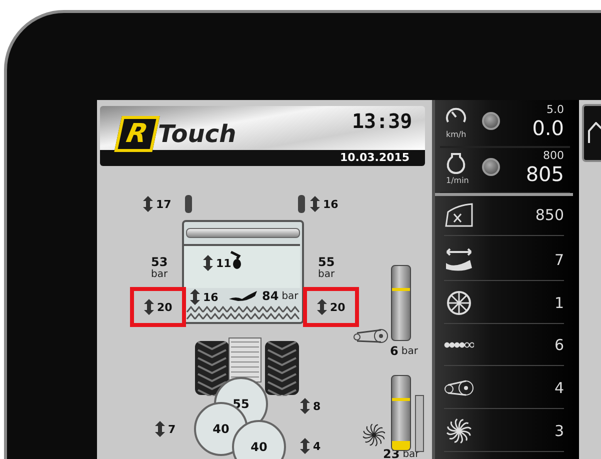 The image size is (601, 459). Describe the element at coordinates (559, 260) in the screenshot. I see `counter-value: 7` at that location.